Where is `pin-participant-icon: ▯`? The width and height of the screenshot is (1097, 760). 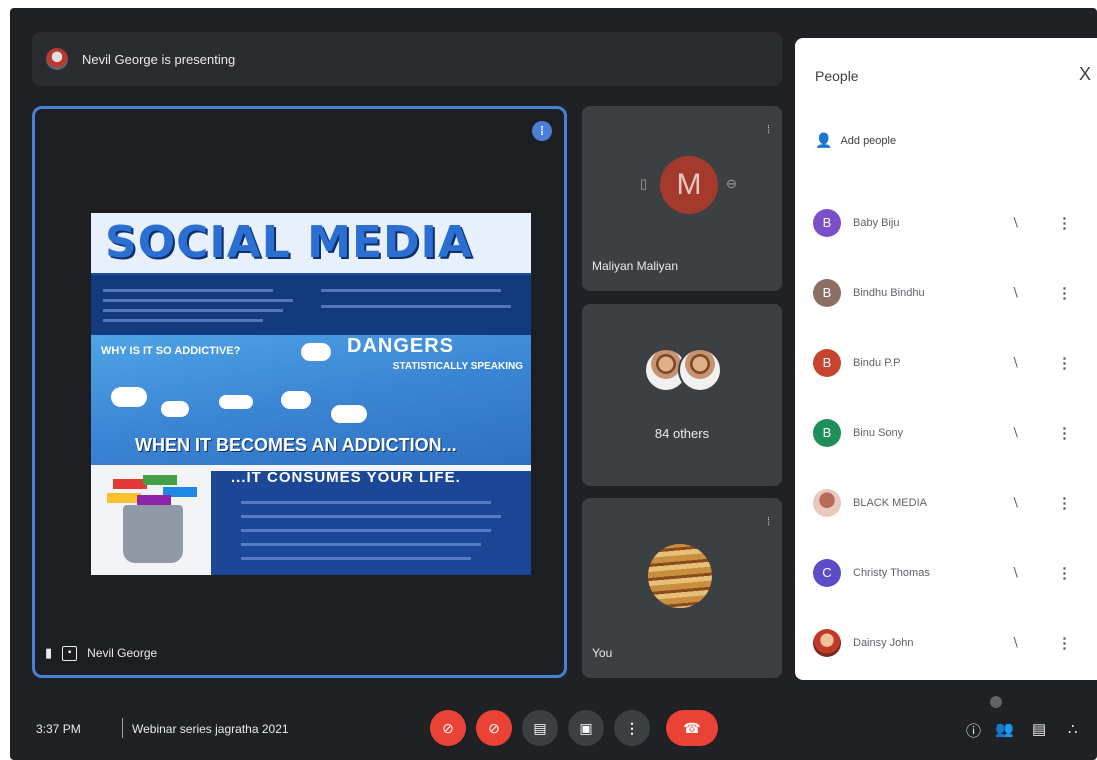 pin-participant-icon: ▯ is located at coordinates (643, 184).